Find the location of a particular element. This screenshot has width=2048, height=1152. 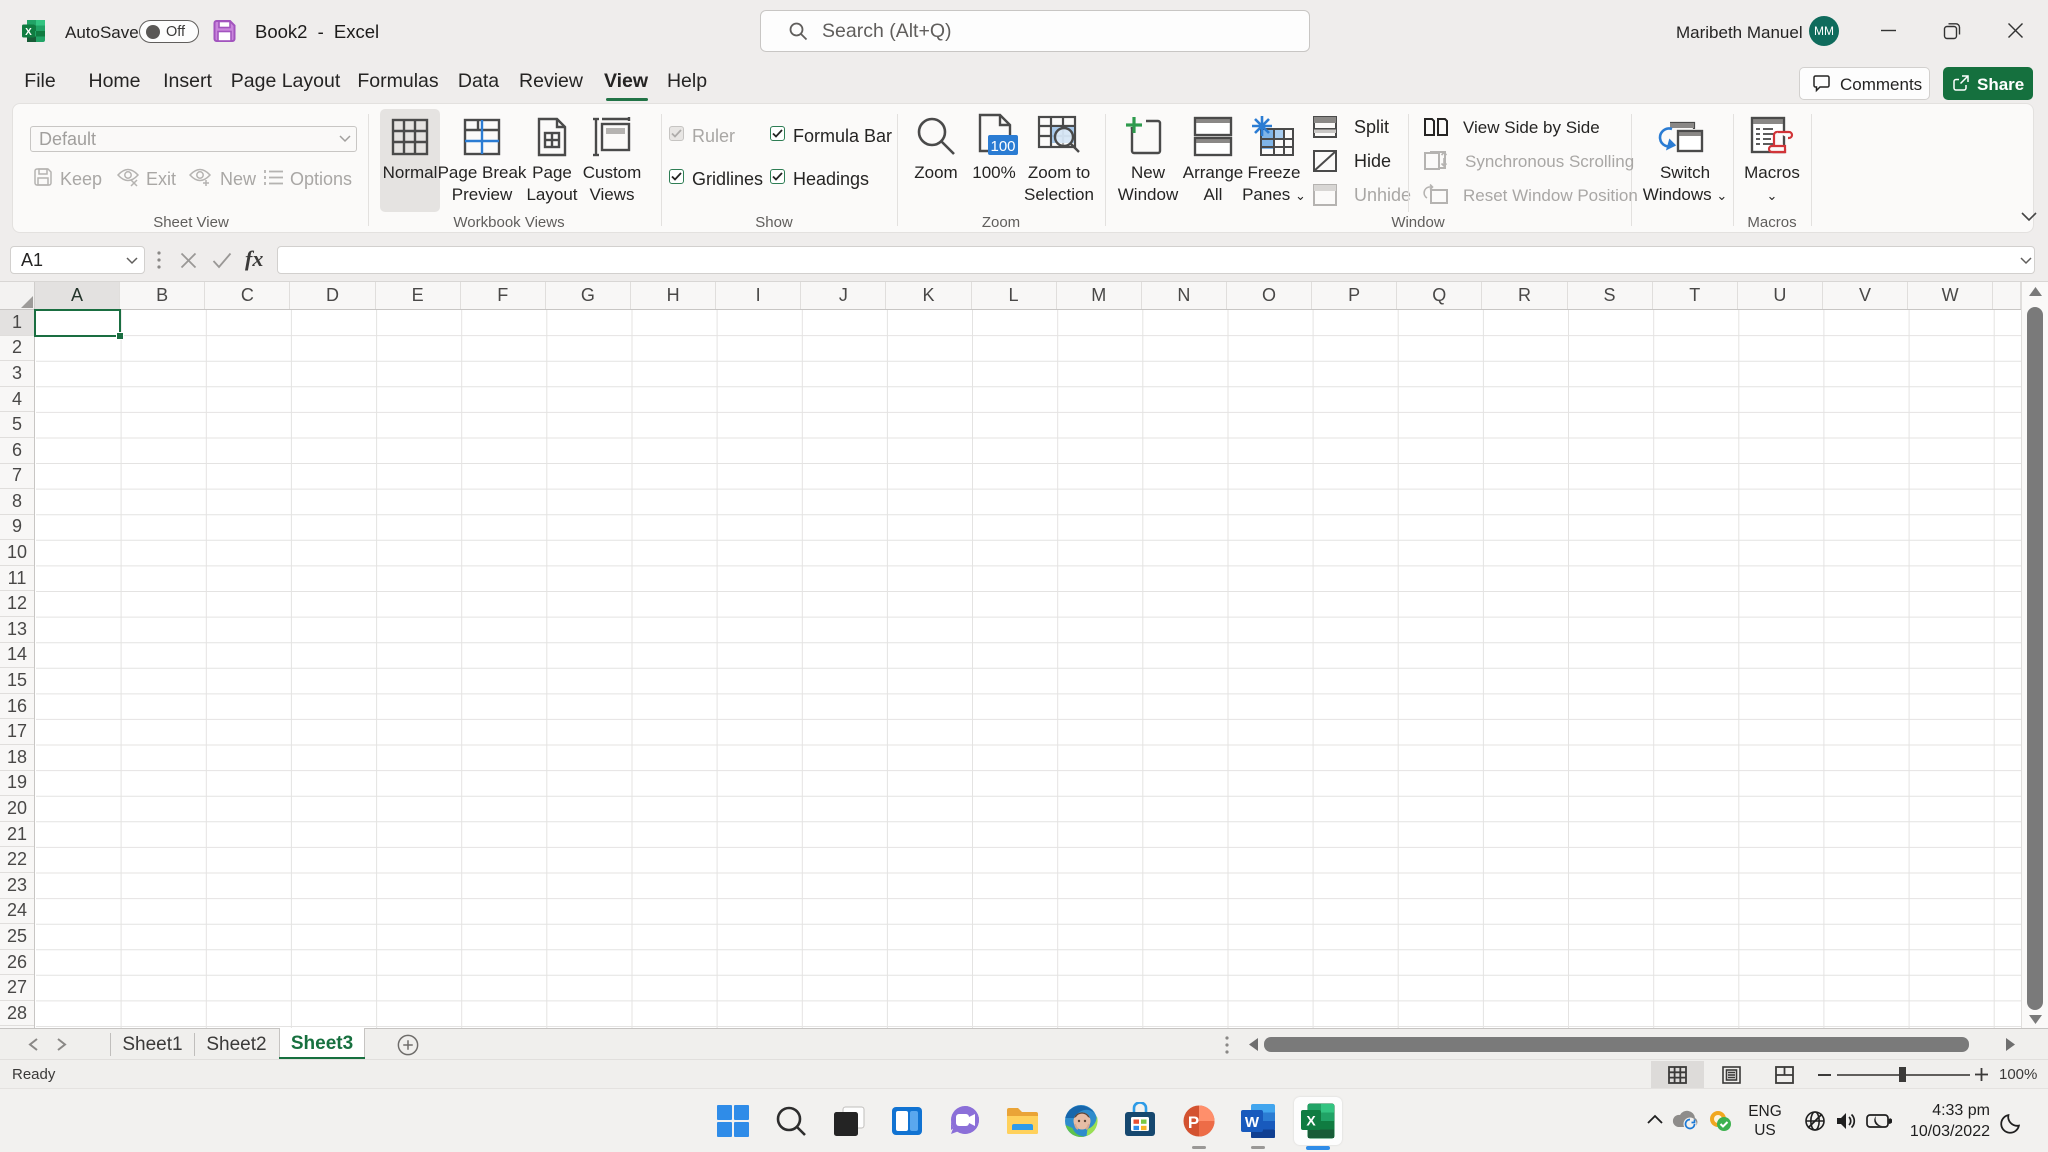

svg-text: W is located at coordinates (1252, 1122).